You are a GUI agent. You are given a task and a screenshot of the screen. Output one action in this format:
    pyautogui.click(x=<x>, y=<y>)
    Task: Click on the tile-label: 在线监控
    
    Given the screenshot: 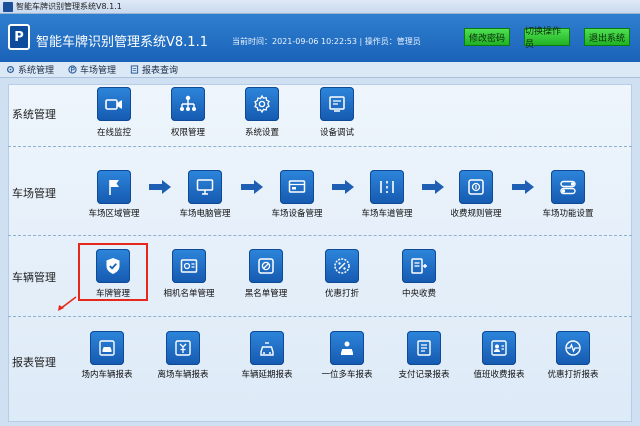 What is the action you would take?
    pyautogui.click(x=113, y=133)
    